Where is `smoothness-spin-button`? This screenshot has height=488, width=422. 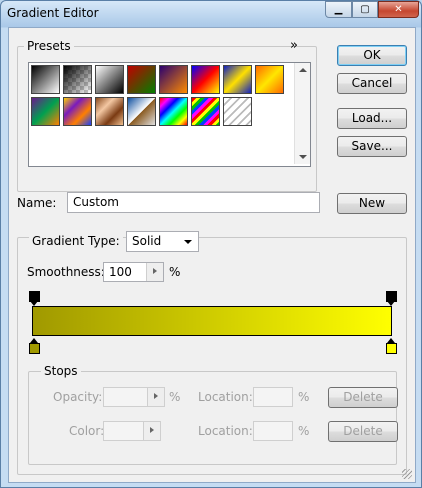 smoothness-spin-button is located at coordinates (154, 272).